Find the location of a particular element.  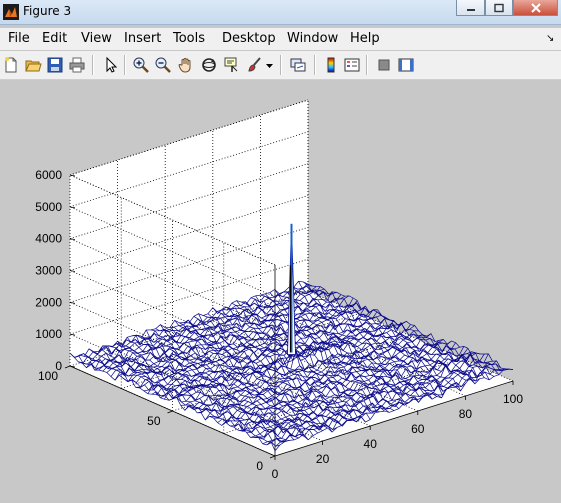

menu-window: Window is located at coordinates (312, 38).